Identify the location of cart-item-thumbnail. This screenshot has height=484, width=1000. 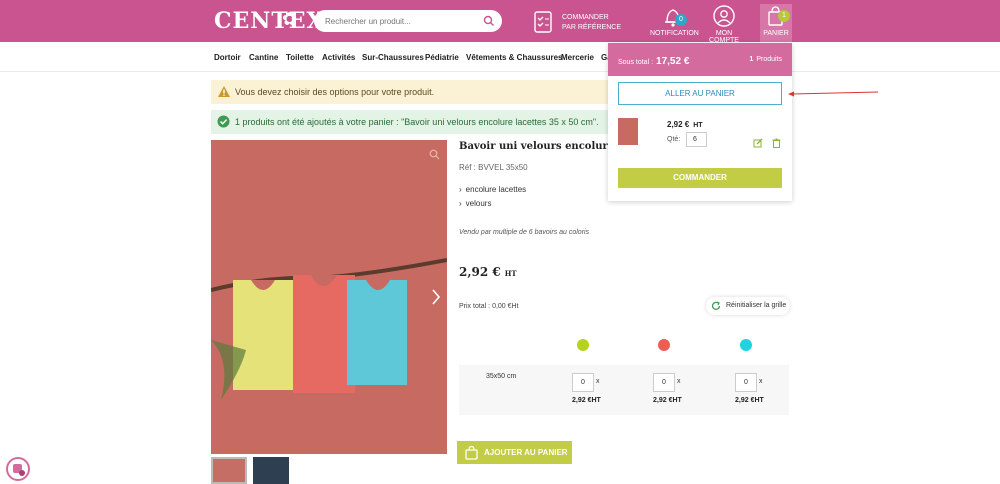
(628, 131).